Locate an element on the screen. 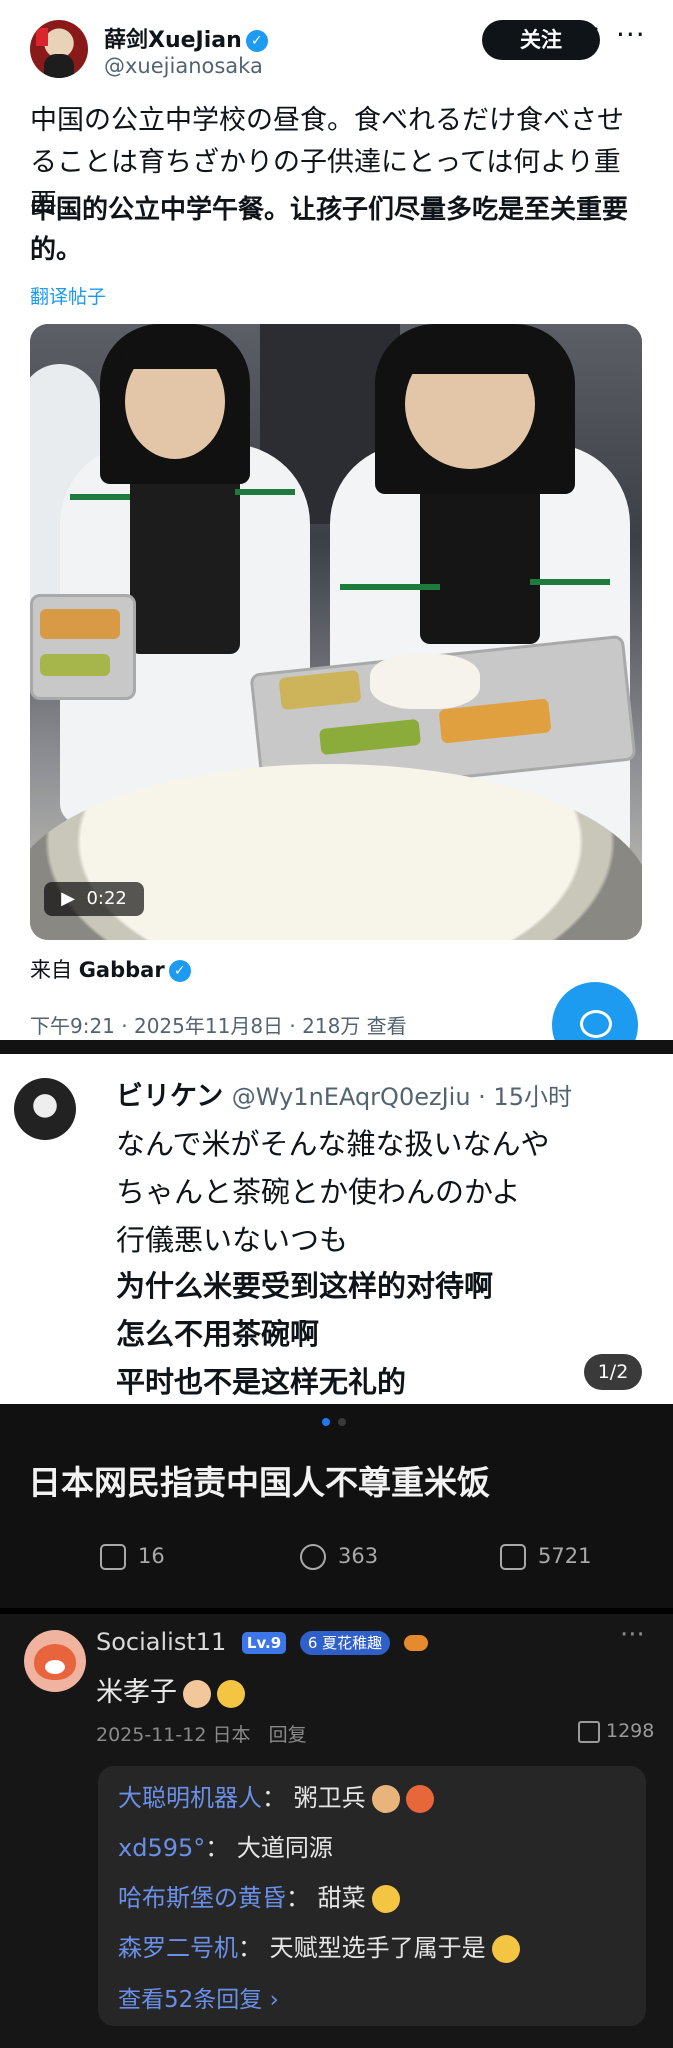 The width and height of the screenshot is (673, 2048). pointing-hand-emoji-icon is located at coordinates (197, 1693).